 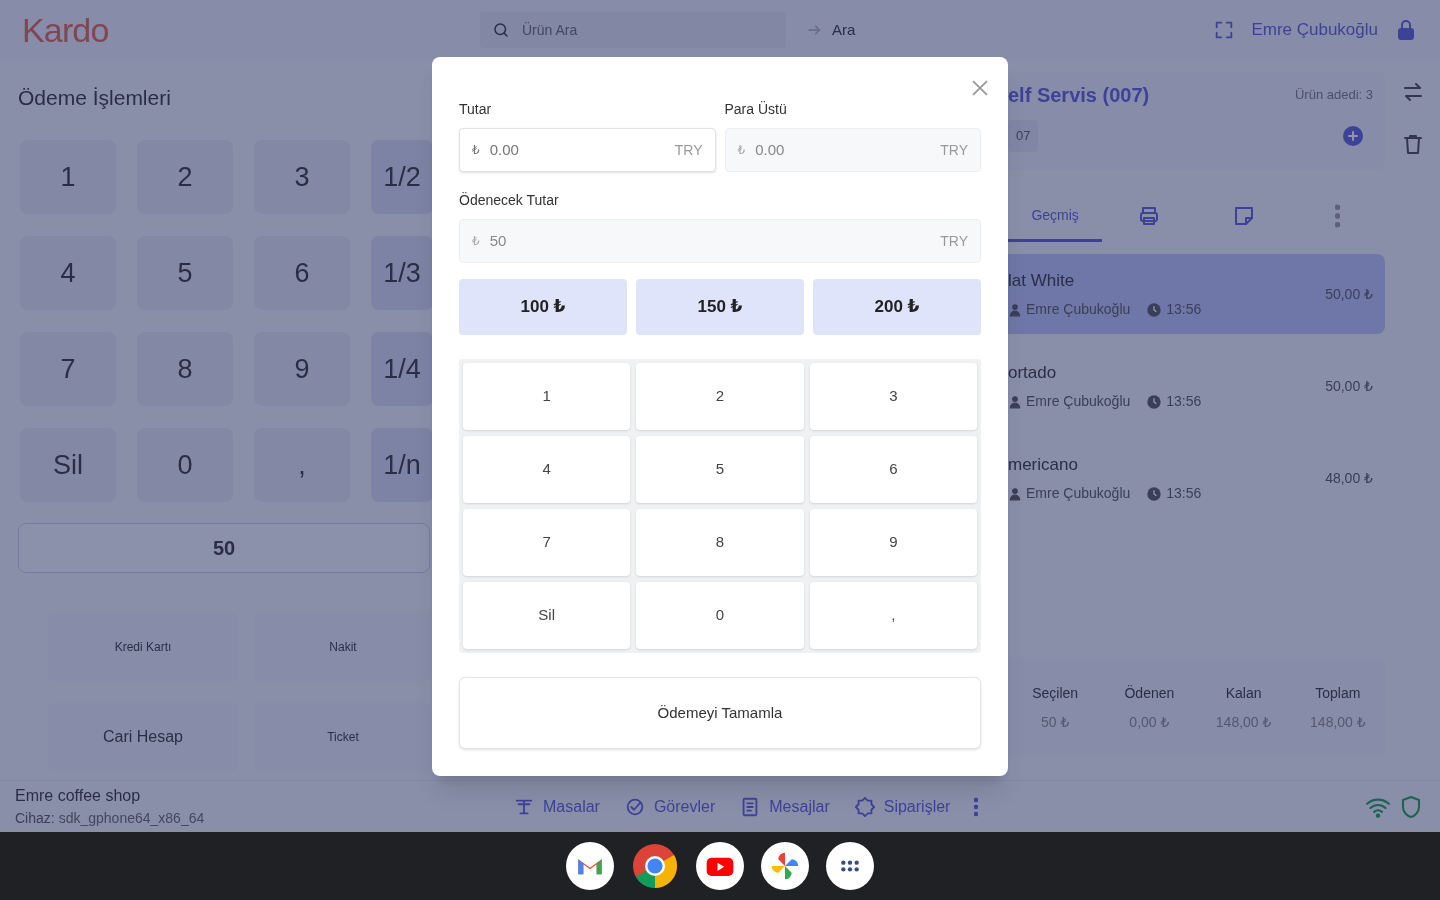 I want to click on field-label: Ödenecek Tutar, so click(x=509, y=200).